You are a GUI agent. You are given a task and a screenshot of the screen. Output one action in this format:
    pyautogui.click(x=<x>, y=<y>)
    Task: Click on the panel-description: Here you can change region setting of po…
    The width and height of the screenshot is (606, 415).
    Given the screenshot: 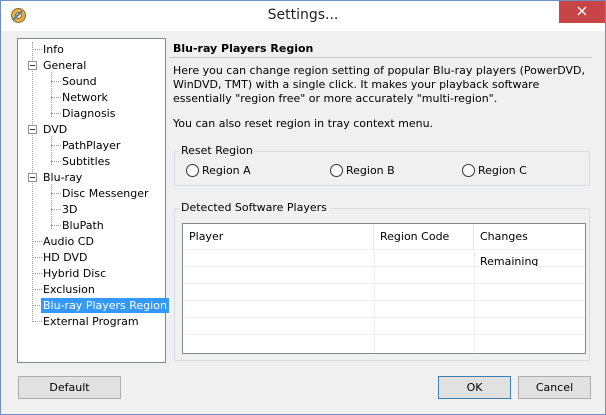 What is the action you would take?
    pyautogui.click(x=379, y=84)
    